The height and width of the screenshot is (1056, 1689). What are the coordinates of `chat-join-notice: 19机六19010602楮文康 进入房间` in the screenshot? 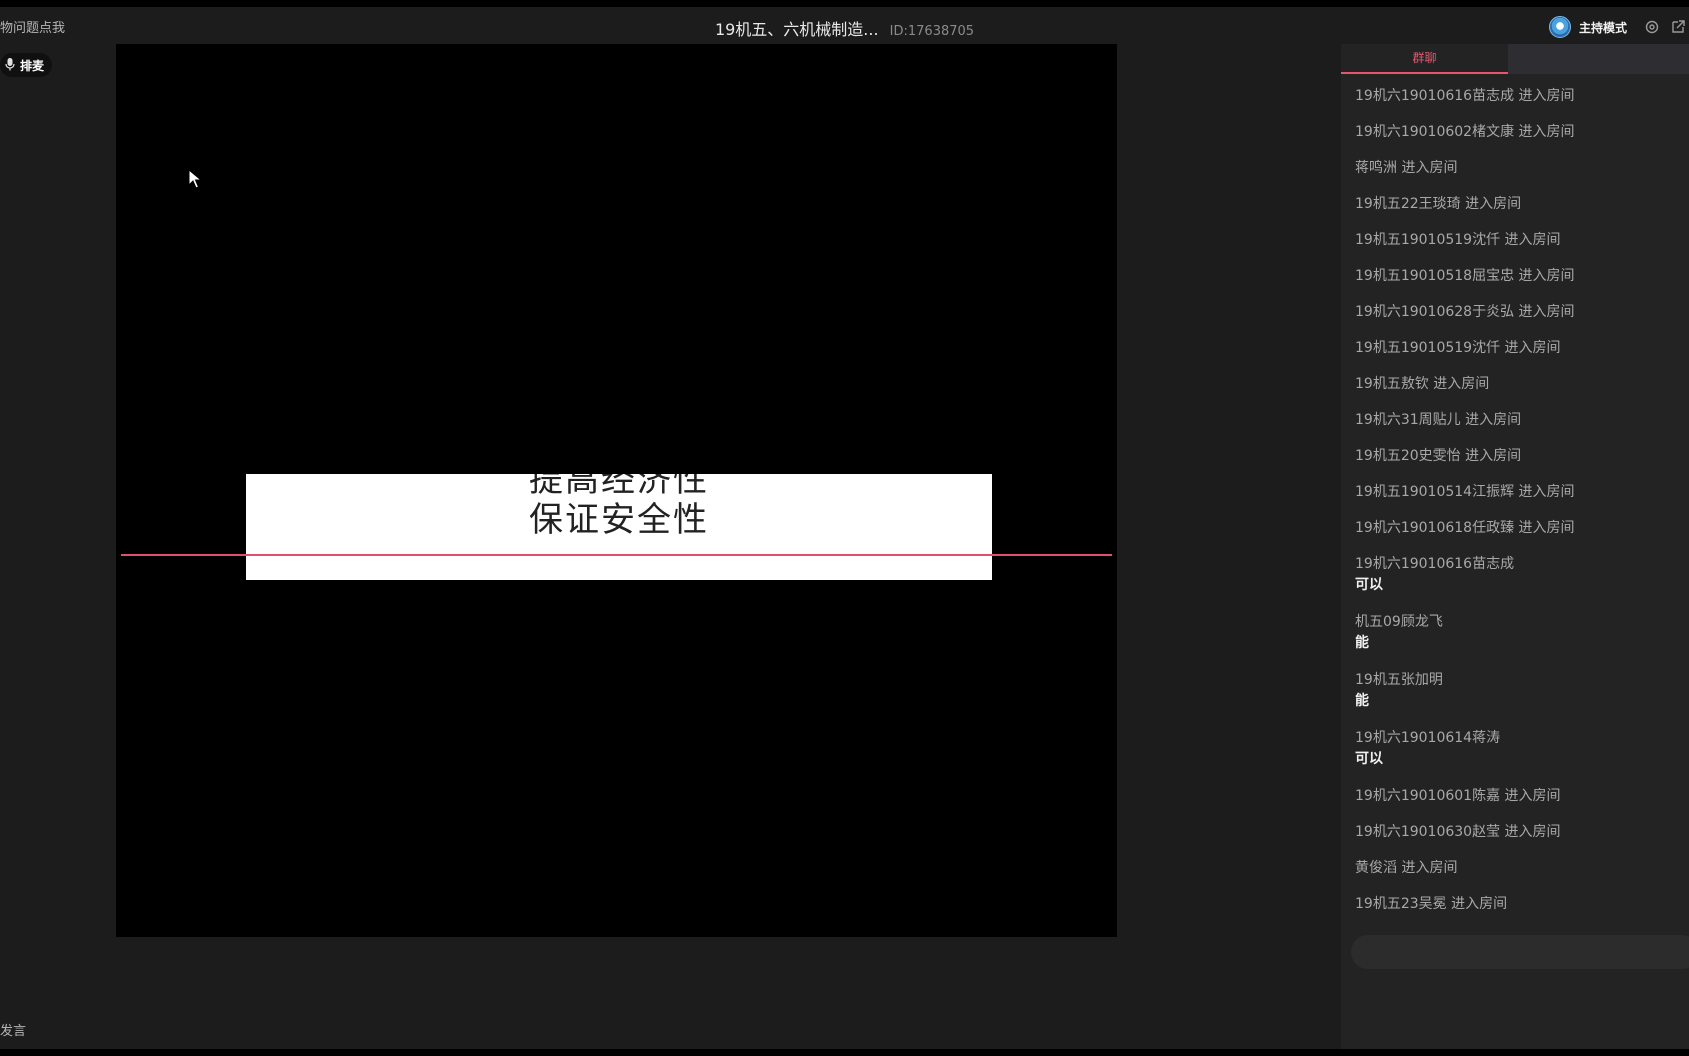 It's located at (1522, 132).